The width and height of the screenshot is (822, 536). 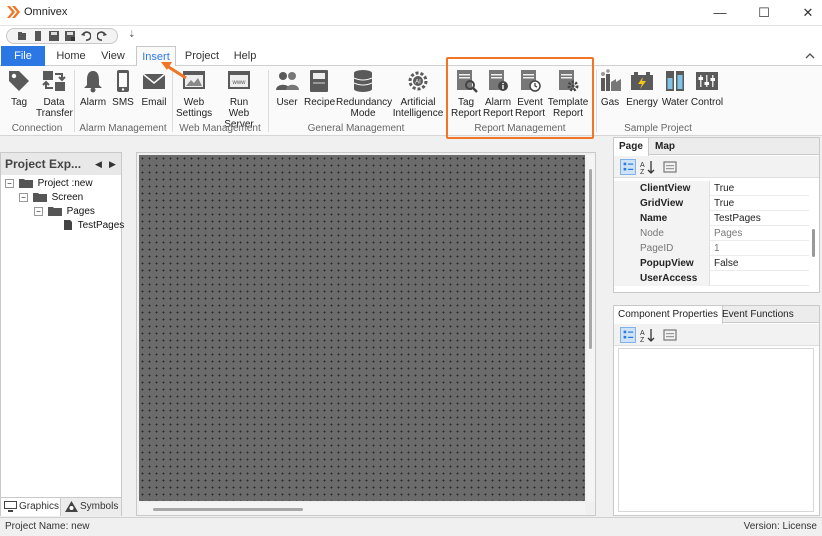 What do you see at coordinates (64, 212) in the screenshot?
I see `tree-node-pages: − Pages` at bounding box center [64, 212].